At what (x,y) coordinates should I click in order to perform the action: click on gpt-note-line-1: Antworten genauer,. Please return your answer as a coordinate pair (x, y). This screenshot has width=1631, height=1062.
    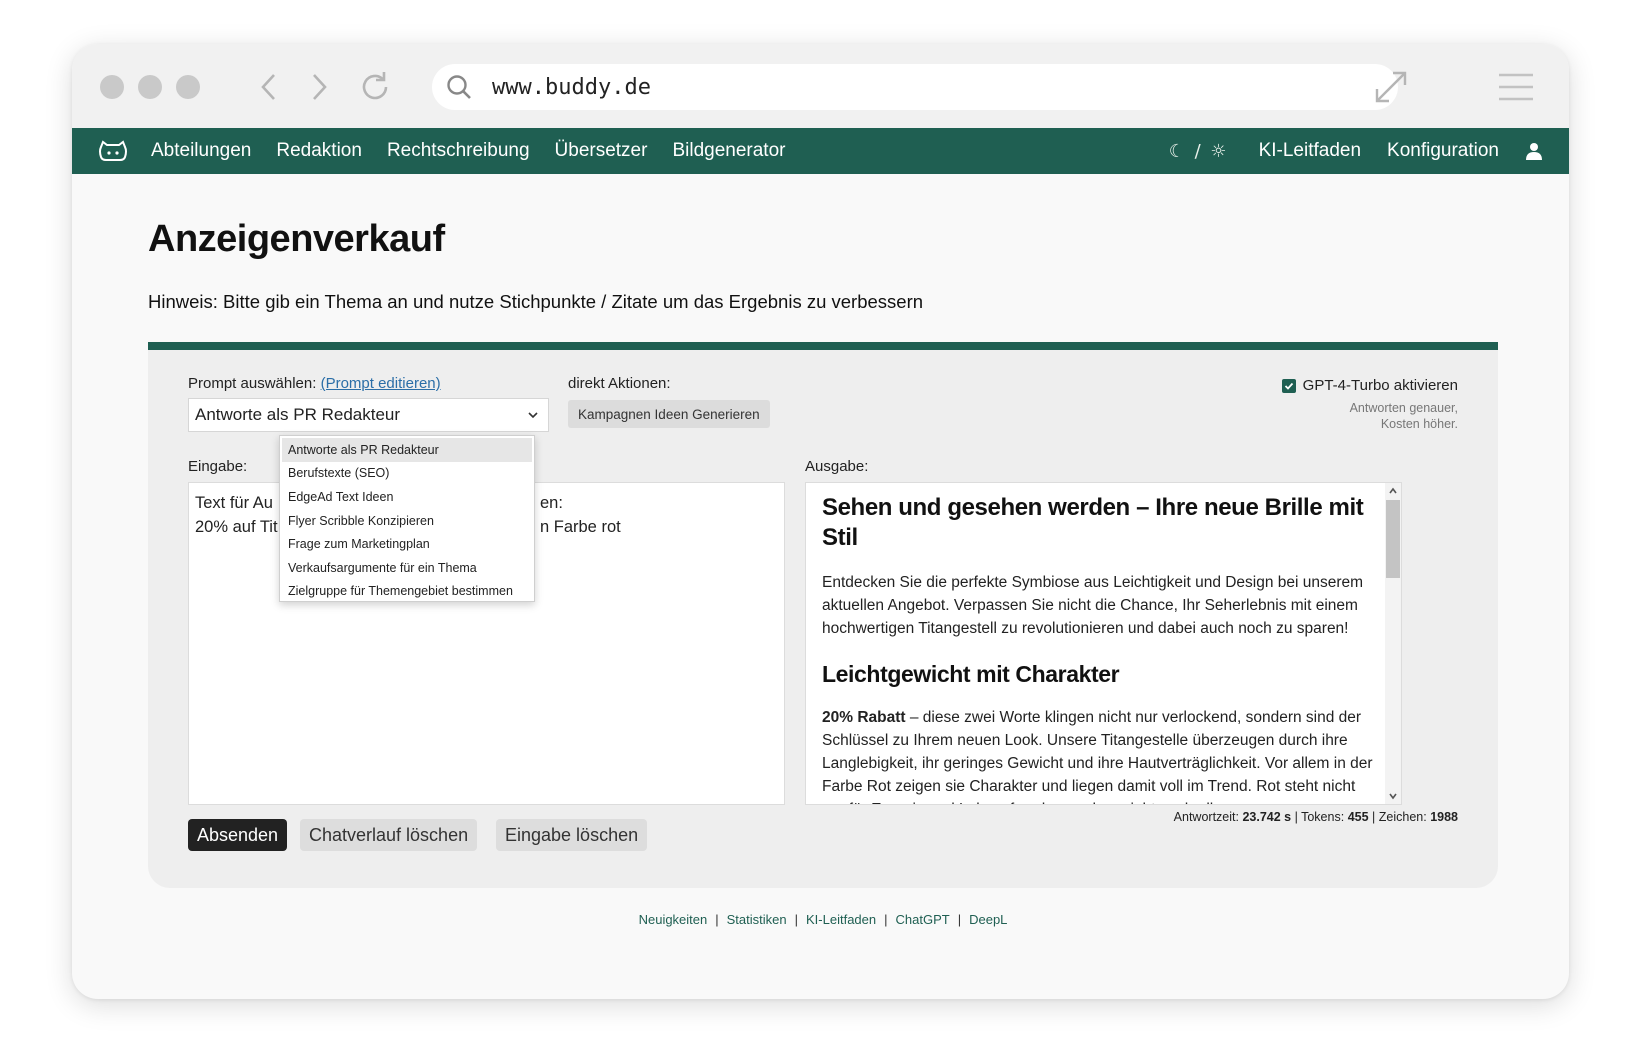
    Looking at the image, I should click on (1403, 408).